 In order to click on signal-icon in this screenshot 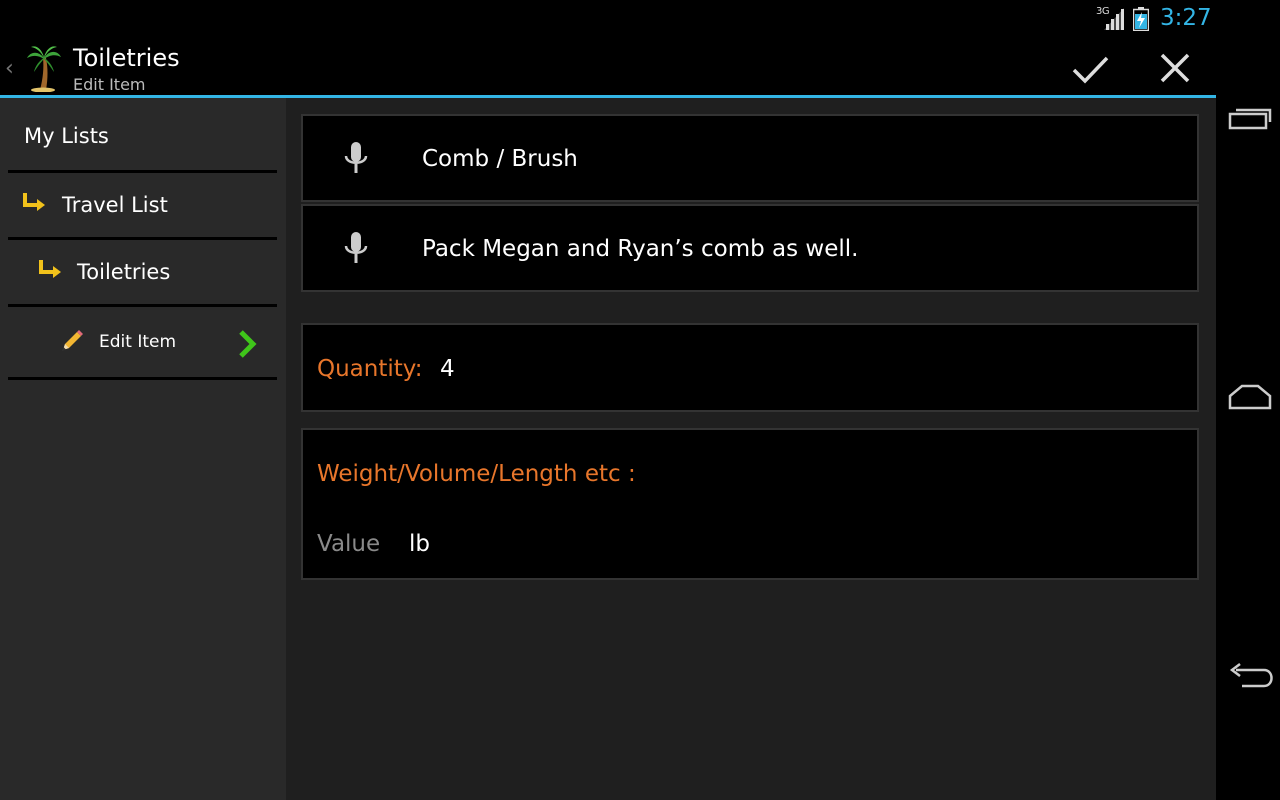, I will do `click(1114, 19)`.